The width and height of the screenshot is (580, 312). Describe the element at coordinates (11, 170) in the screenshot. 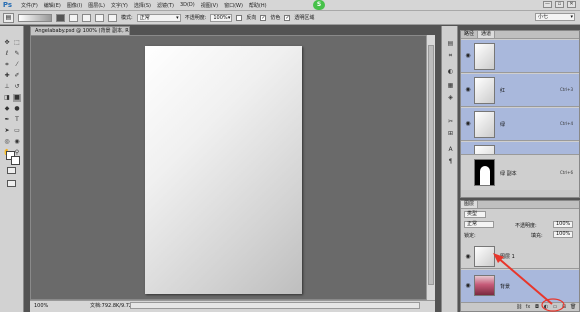

I see `quick-mask-button` at that location.